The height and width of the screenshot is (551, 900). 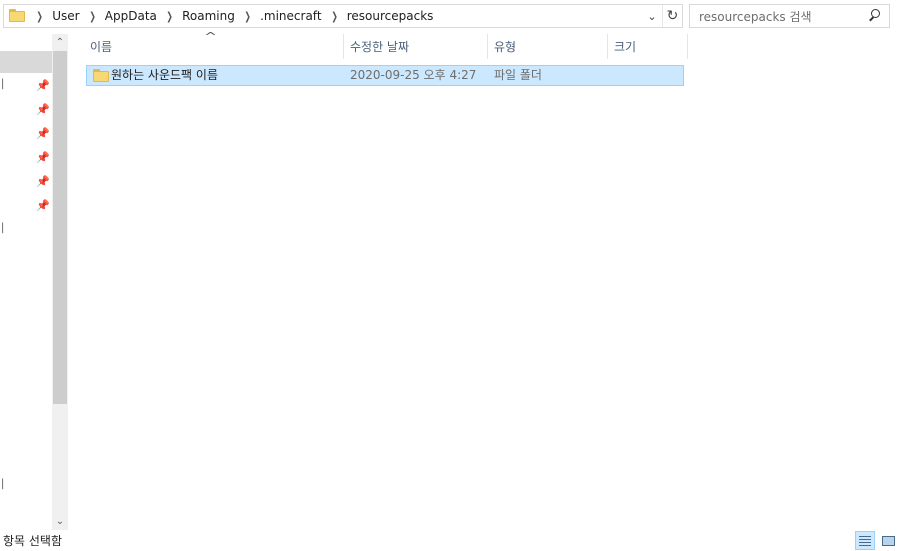 I want to click on search-icon, so click(x=877, y=16).